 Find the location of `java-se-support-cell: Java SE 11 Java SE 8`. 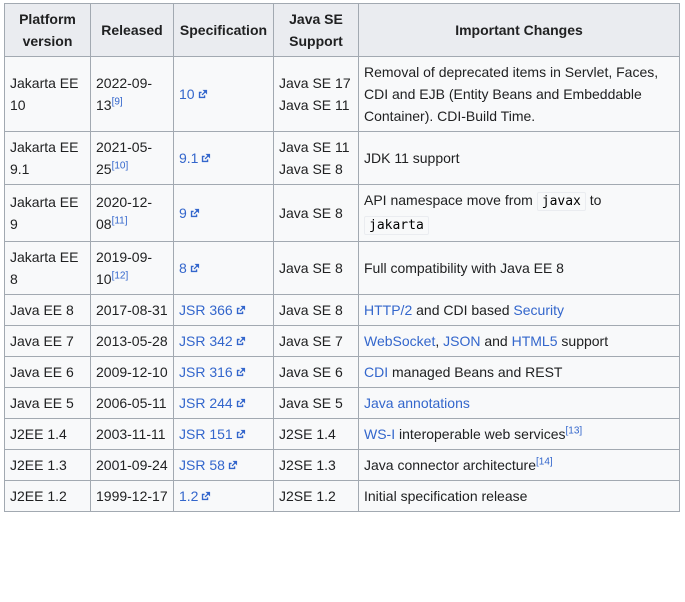

java-se-support-cell: Java SE 11 Java SE 8 is located at coordinates (316, 158).